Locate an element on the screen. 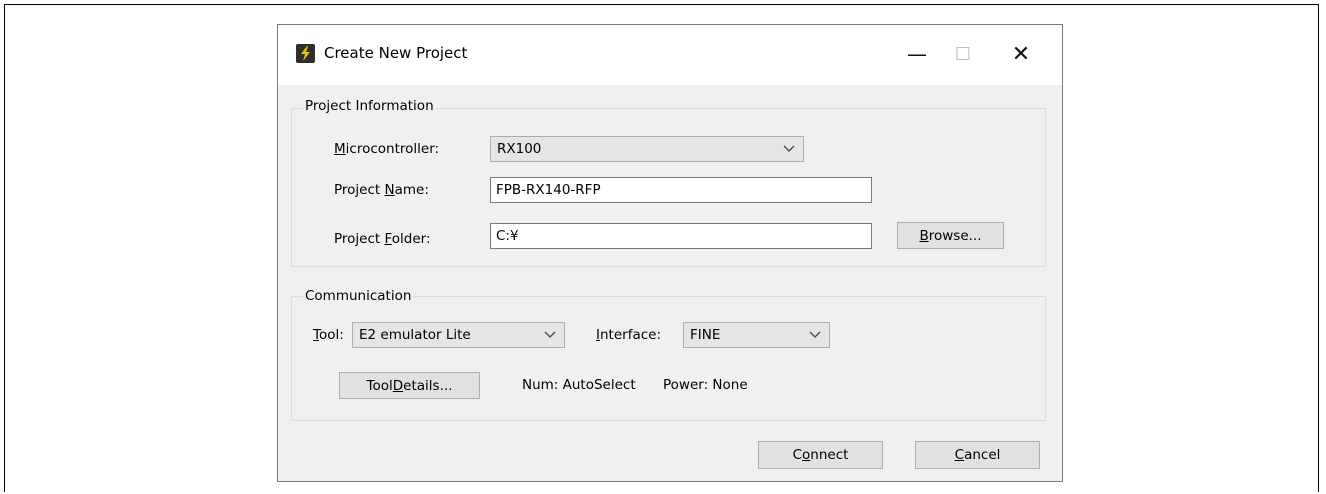 This screenshot has height=494, width=1326. tool-value: E2 emulator Lite is located at coordinates (415, 335).